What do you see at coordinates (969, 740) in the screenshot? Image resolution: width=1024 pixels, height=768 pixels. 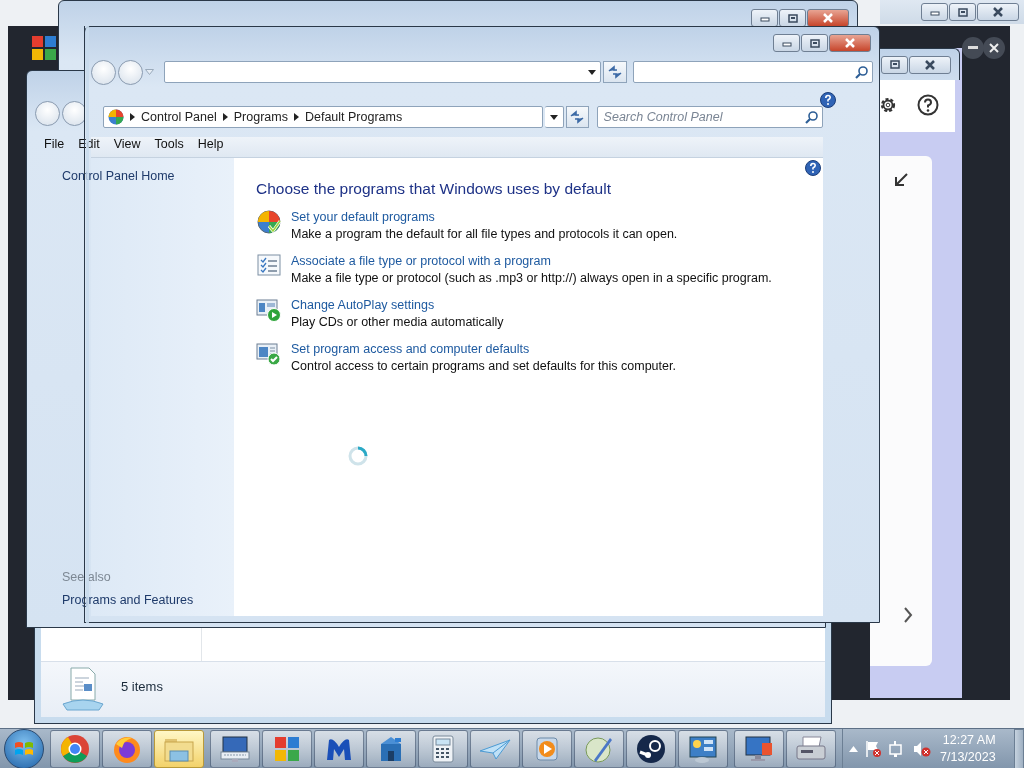 I see `clock-time: 12:27 AM` at bounding box center [969, 740].